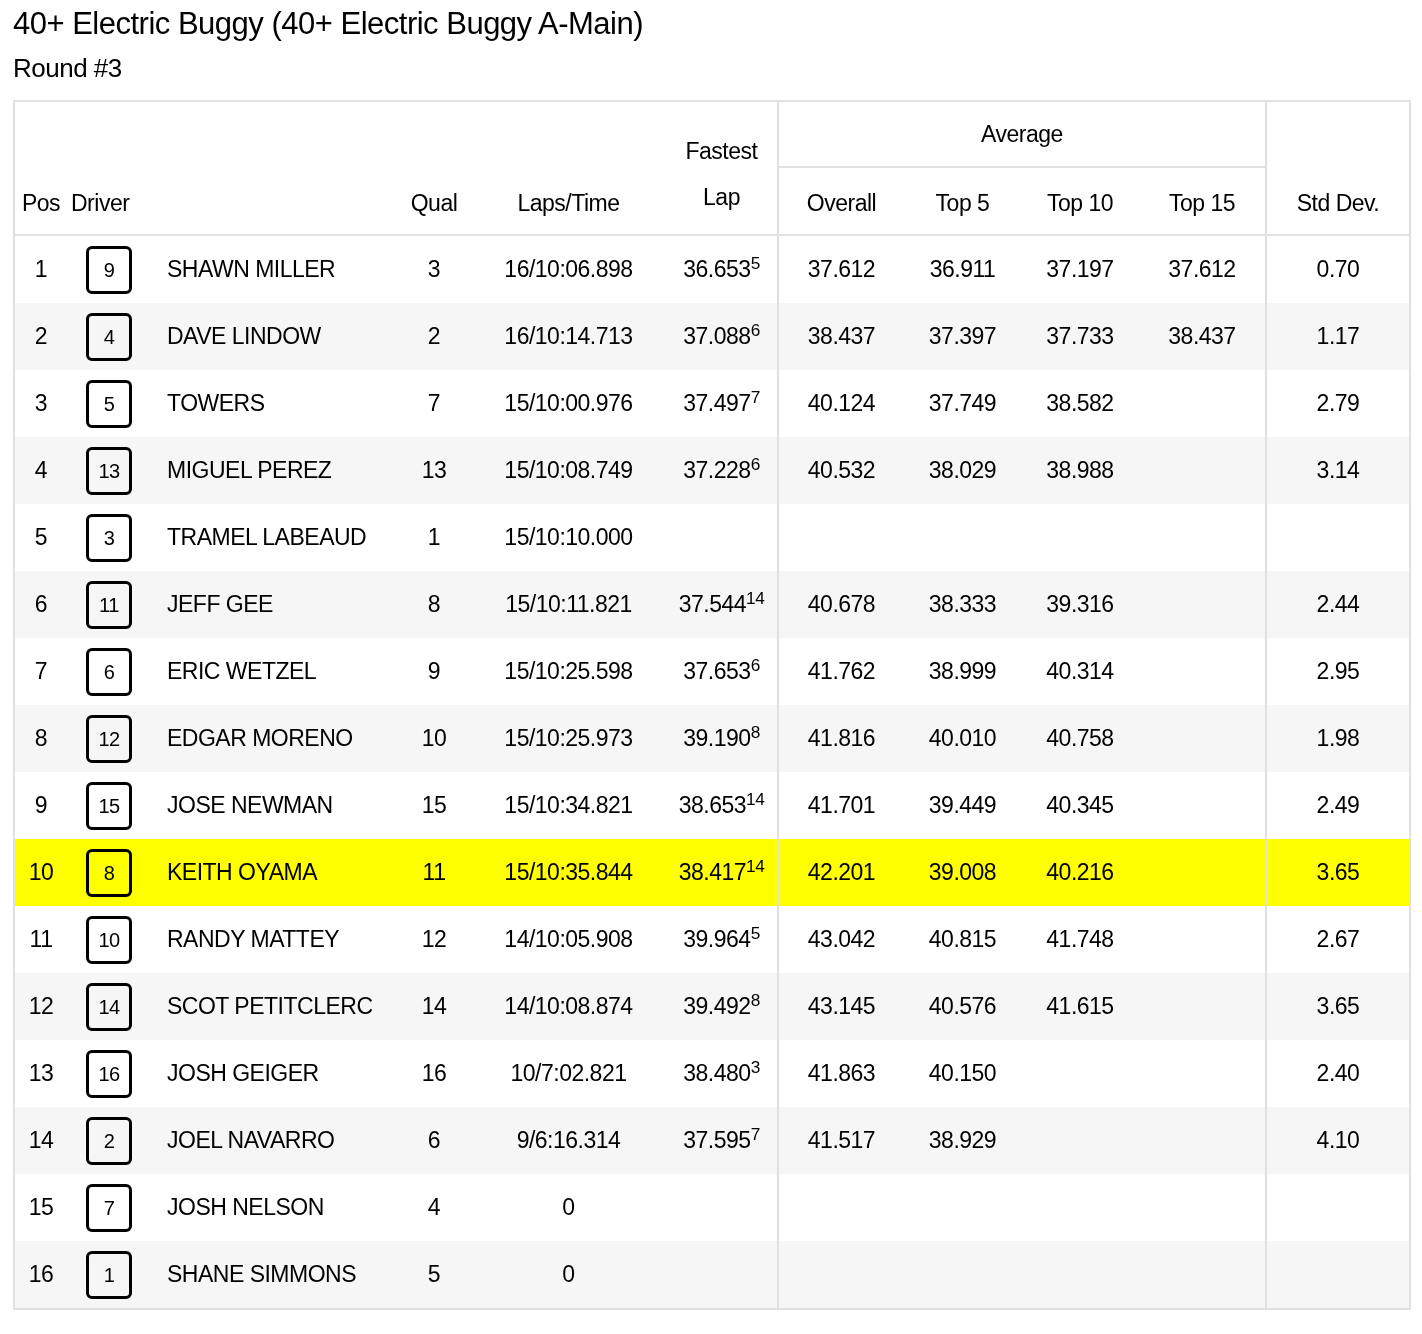 Image resolution: width=1422 pixels, height=1334 pixels. Describe the element at coordinates (1080, 806) in the screenshot. I see `top10-average: 40.345` at that location.